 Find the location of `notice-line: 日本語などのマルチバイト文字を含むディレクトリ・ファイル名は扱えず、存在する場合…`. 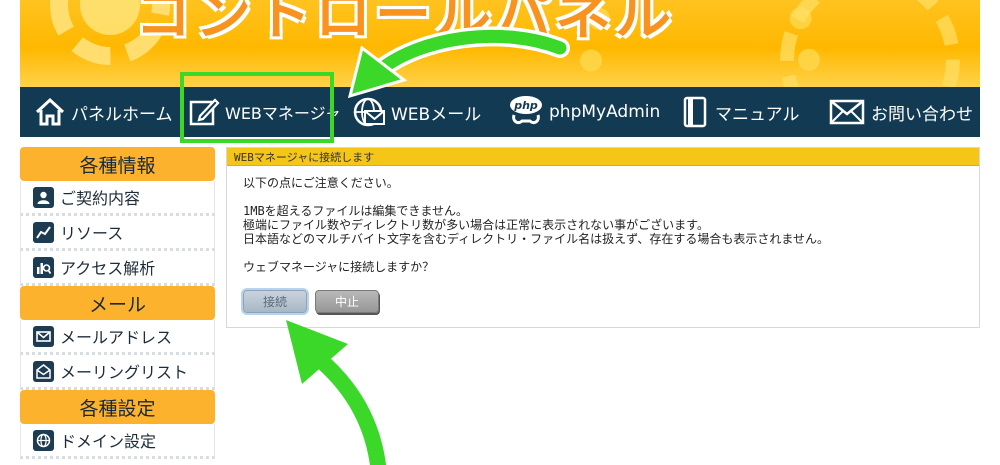

notice-line: 日本語などのマルチバイト文字を含むディレクトリ・ファイル名は扱えず、存在する場合… is located at coordinates (536, 239).